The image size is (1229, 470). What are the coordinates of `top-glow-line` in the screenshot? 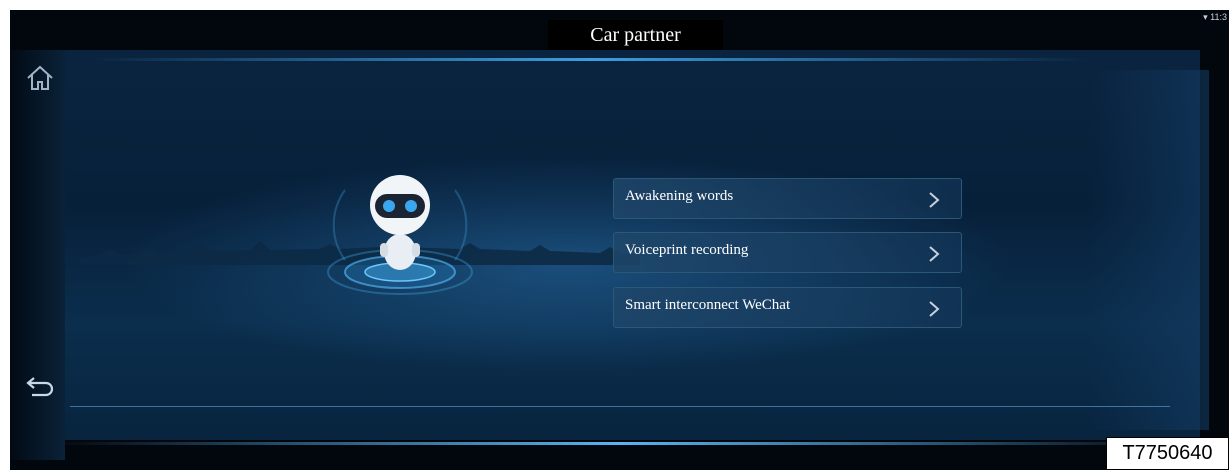 It's located at (590, 59).